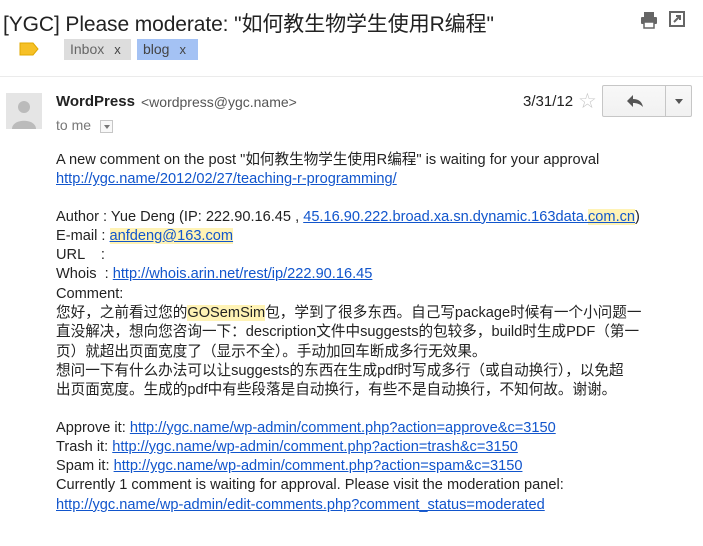 This screenshot has width=703, height=546. What do you see at coordinates (351, 76) in the screenshot?
I see `divider` at bounding box center [351, 76].